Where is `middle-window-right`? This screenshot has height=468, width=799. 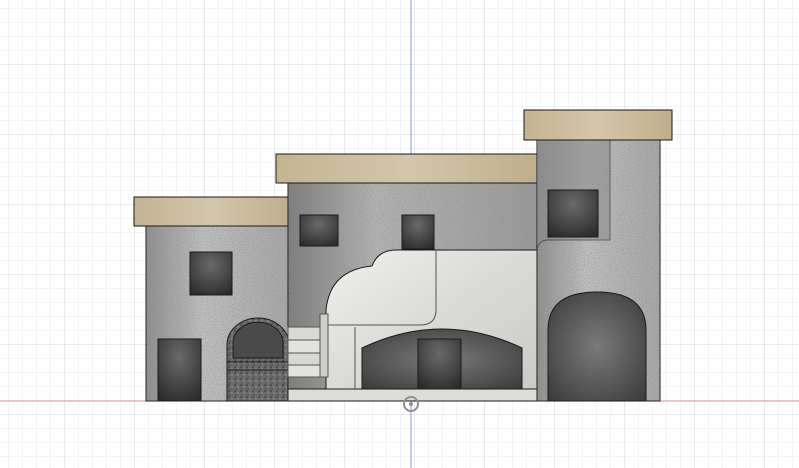
middle-window-right is located at coordinates (418, 232).